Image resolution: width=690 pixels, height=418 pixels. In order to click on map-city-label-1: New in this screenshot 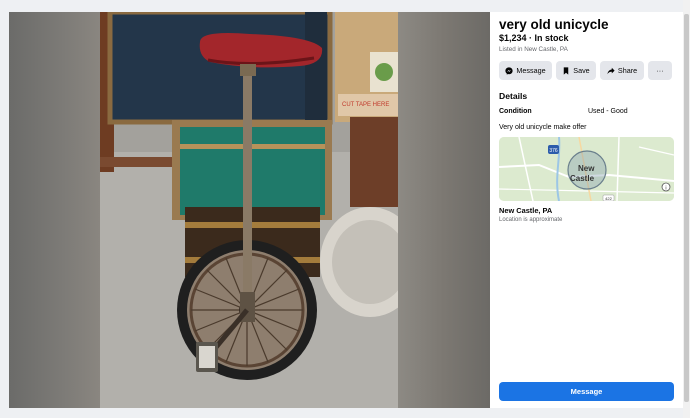, I will do `click(586, 168)`.